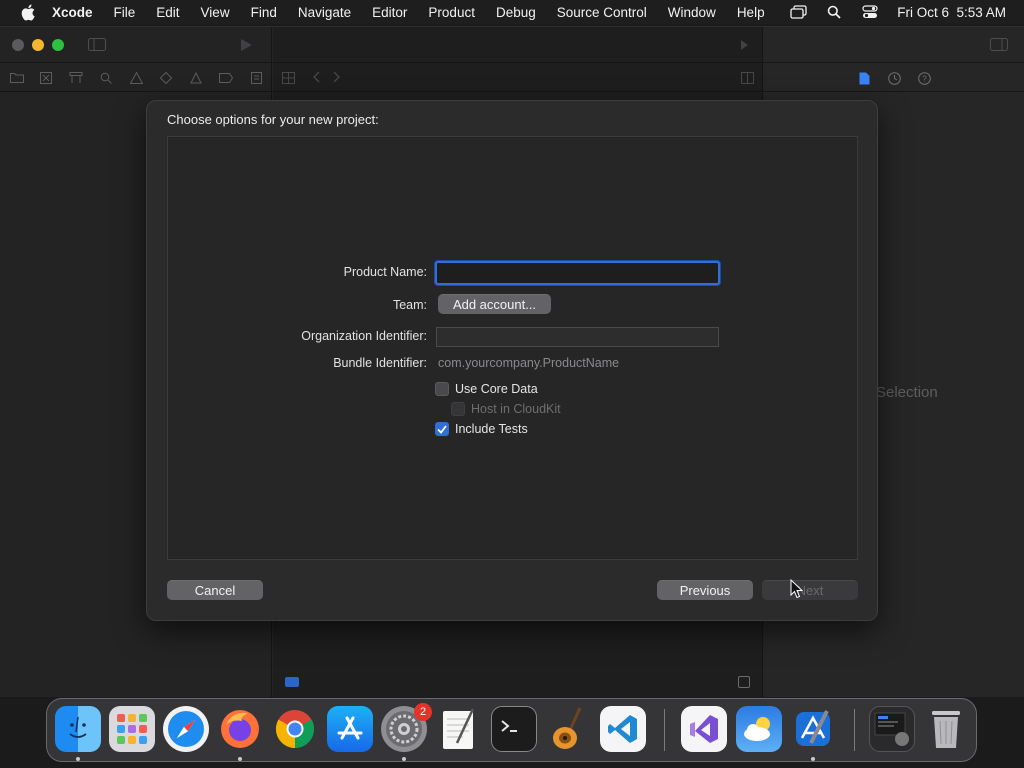 Image resolution: width=1024 pixels, height=768 pixels. I want to click on host-in-cloudkit-label: Host in CloudKit, so click(516, 409).